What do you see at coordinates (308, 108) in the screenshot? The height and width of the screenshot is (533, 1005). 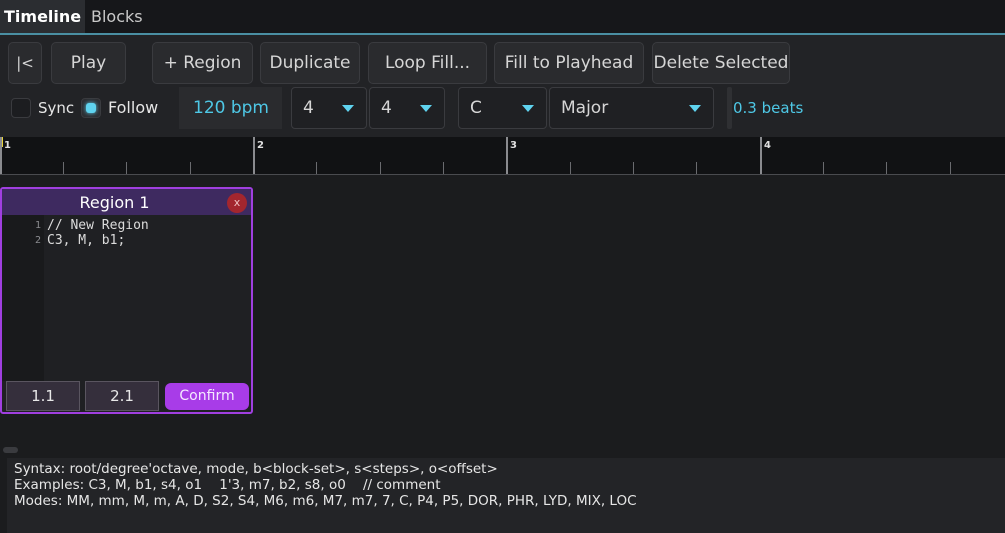 I see `time-sig-numerator-value: 4` at bounding box center [308, 108].